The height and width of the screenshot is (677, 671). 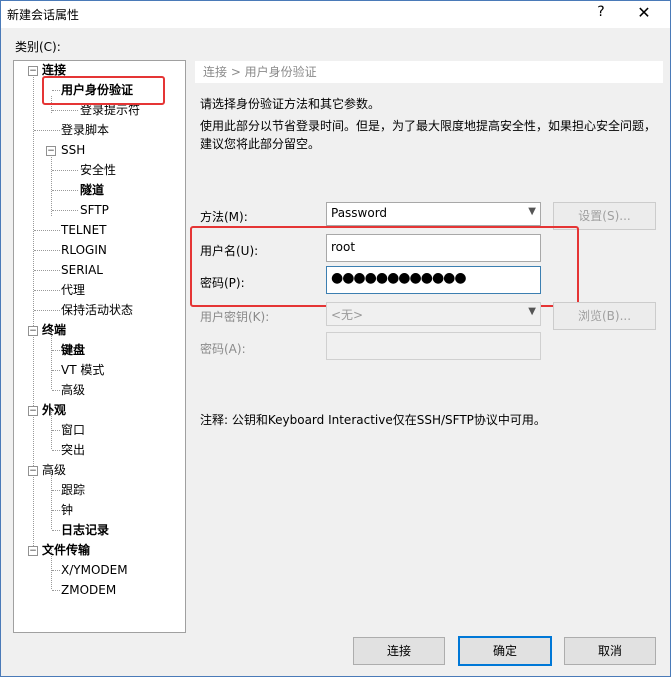 What do you see at coordinates (73, 350) in the screenshot?
I see `tree-item-keyboard: 键盘` at bounding box center [73, 350].